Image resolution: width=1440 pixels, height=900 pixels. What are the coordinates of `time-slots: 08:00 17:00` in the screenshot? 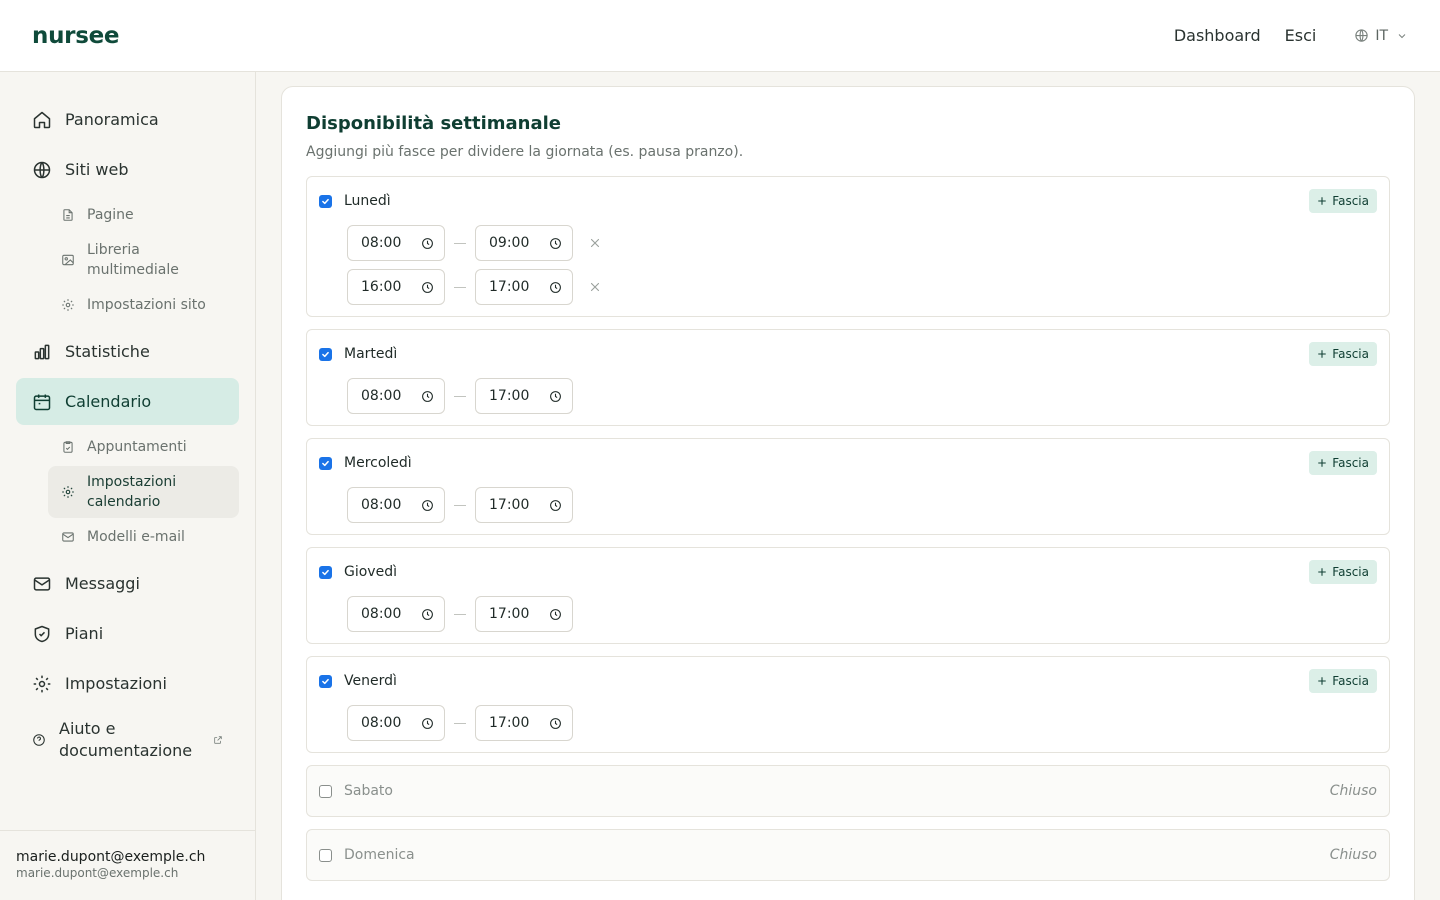 It's located at (848, 505).